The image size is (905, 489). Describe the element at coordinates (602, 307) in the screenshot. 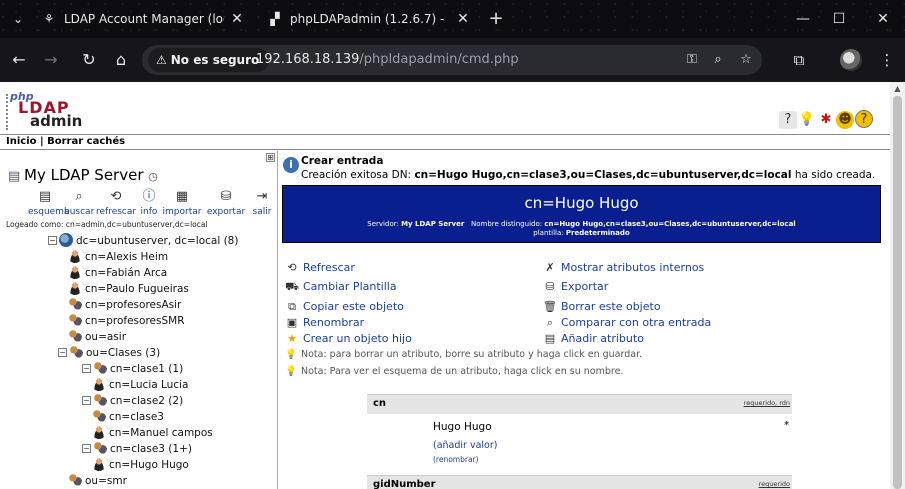

I see `delete-object-link: 🗑 Borrar este objeto` at that location.